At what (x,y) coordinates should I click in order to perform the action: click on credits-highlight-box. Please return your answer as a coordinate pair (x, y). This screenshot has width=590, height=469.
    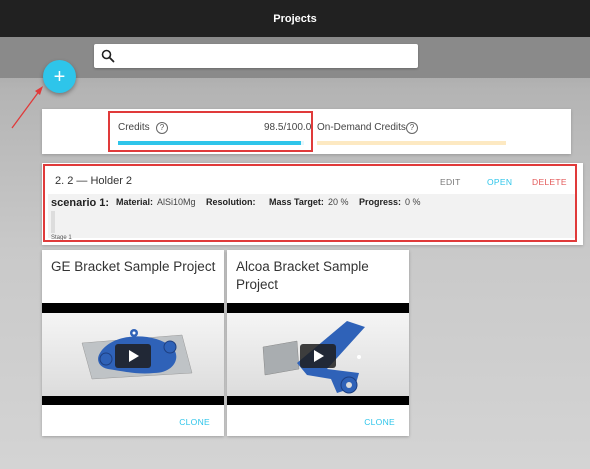
    Looking at the image, I should click on (210, 131).